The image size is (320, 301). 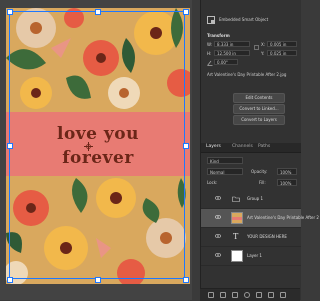 I want to click on transform-handle-top-right, so click(x=186, y=12).